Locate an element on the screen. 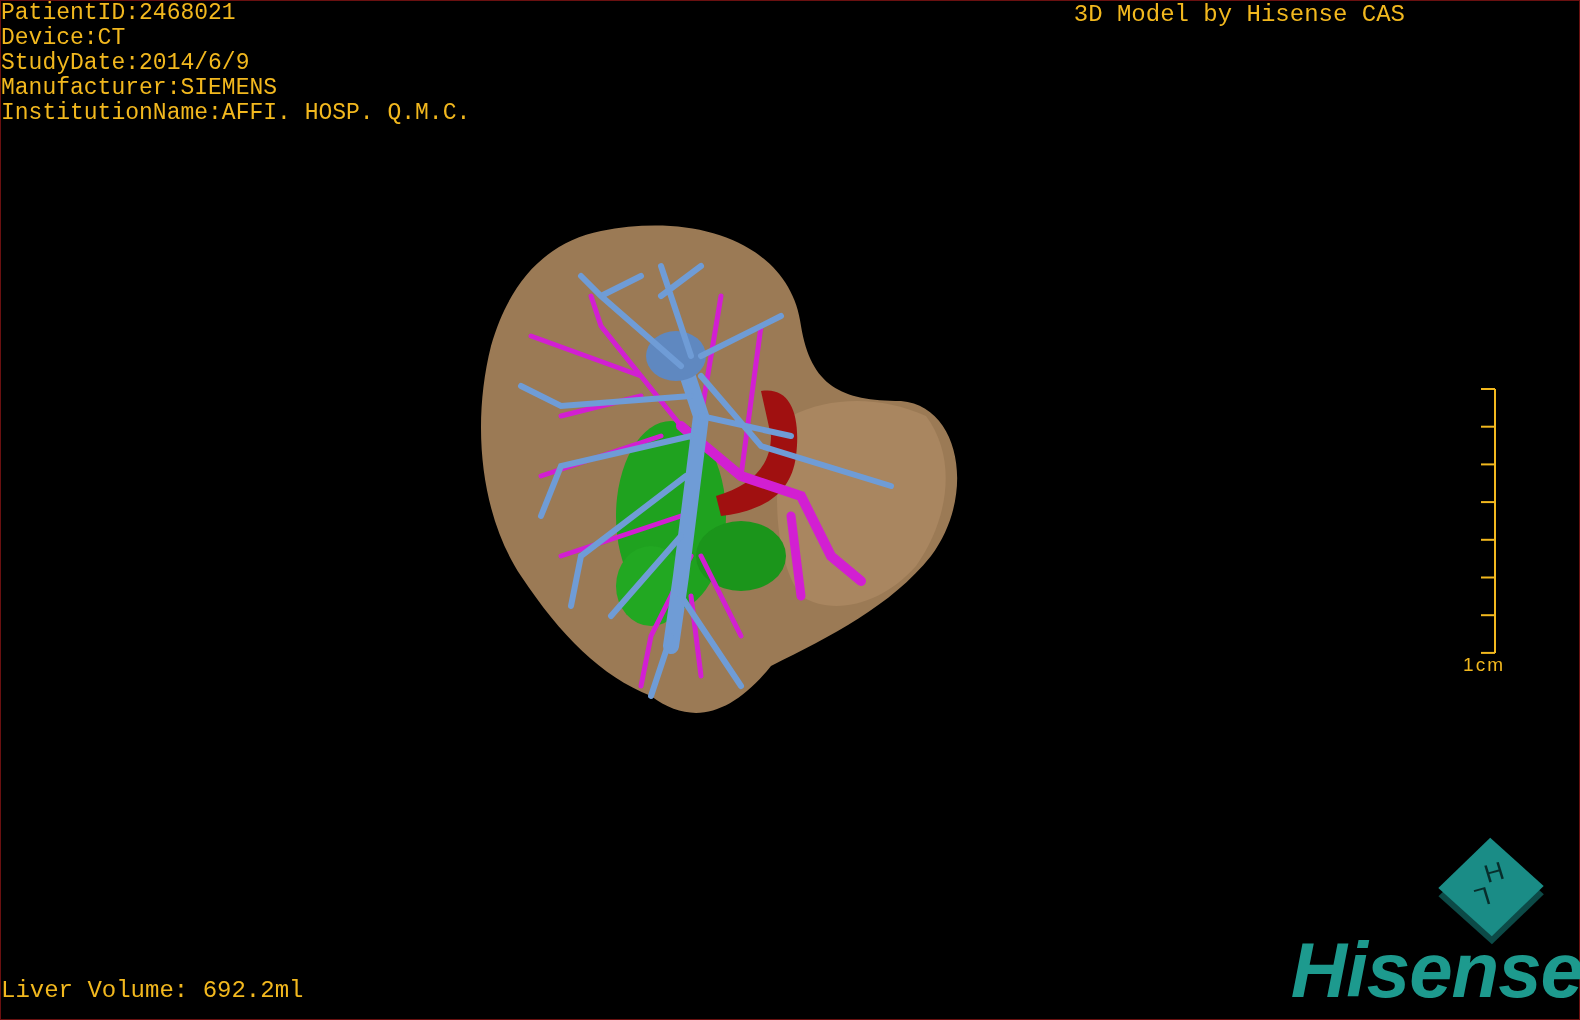 This screenshot has width=1580, height=1020. patient-info-line: PatientID:2468021 is located at coordinates (119, 13).